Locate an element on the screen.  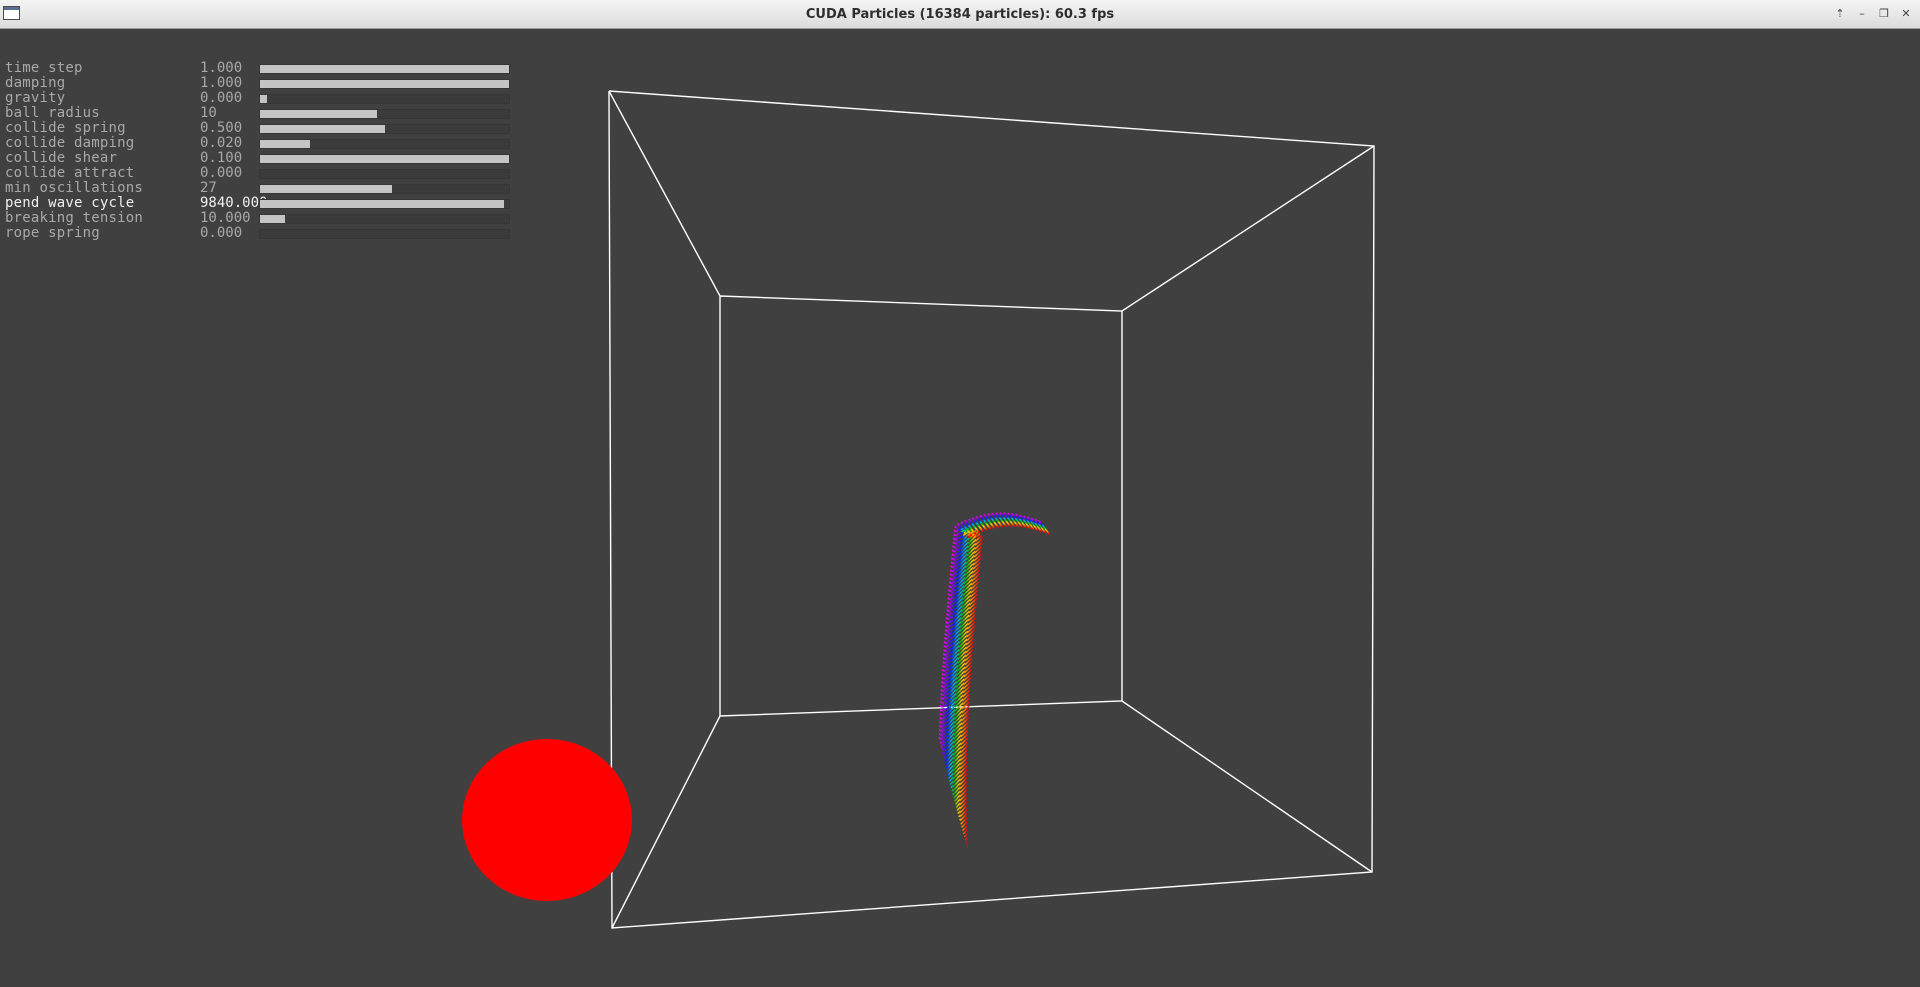
param-name: time step is located at coordinates (44, 68).